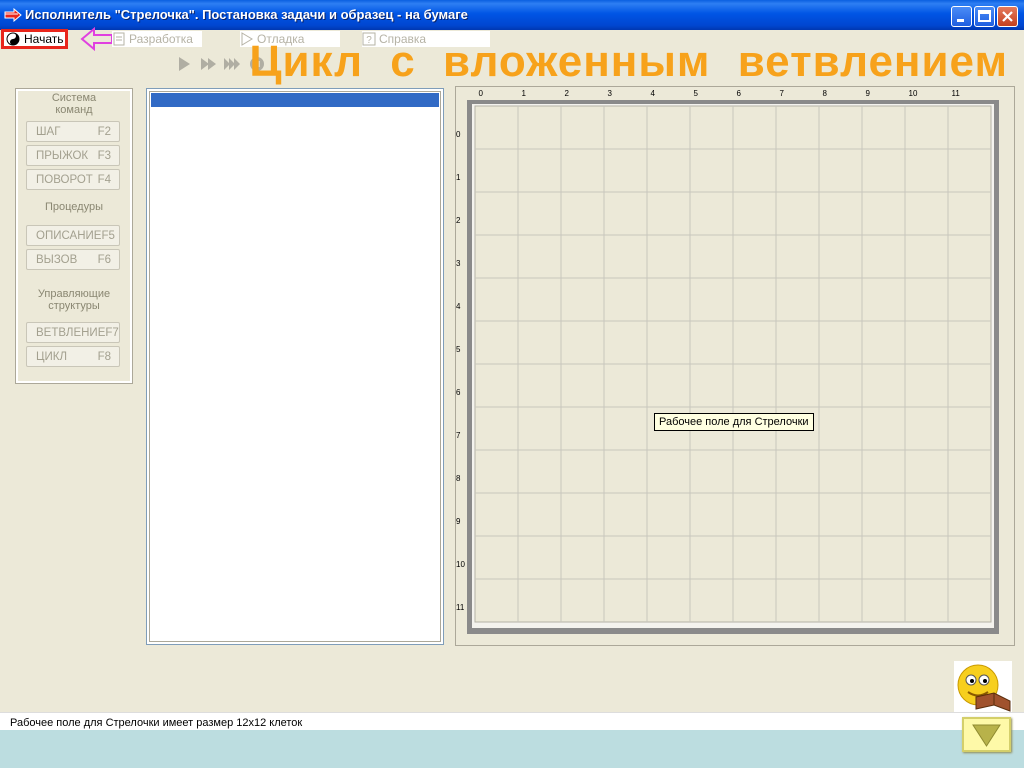 This screenshot has height=768, width=1024. Describe the element at coordinates (868, 93) in the screenshot. I see `column-label: 9` at that location.